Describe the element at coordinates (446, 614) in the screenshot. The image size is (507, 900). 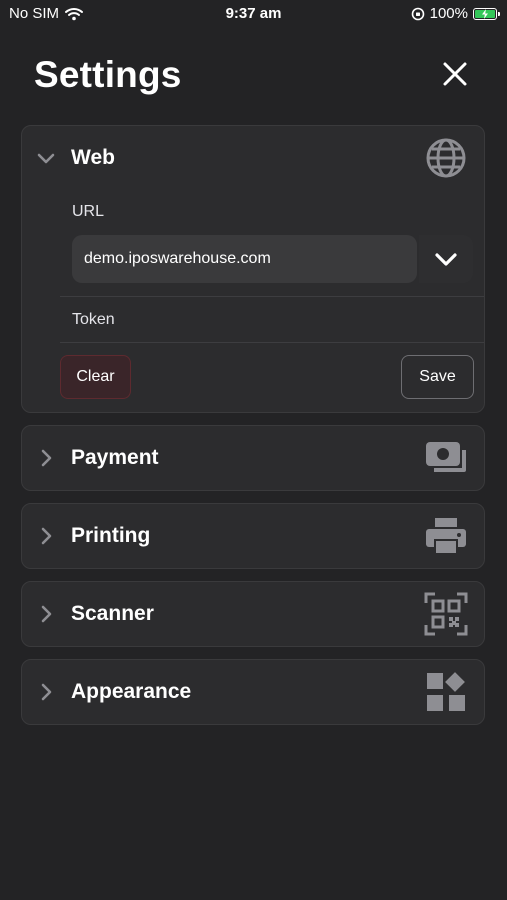
I see `qr-scan-icon` at that location.